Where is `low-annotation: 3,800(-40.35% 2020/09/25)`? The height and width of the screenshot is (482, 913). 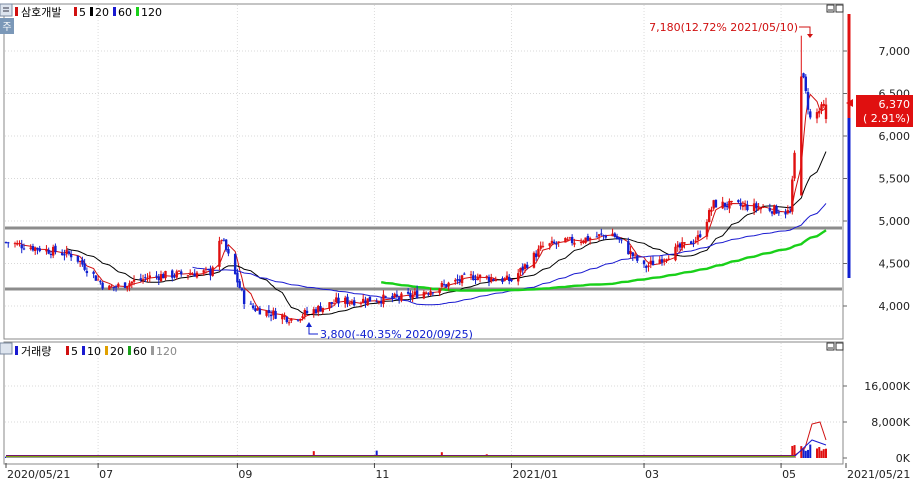 low-annotation: 3,800(-40.35% 2020/09/25) is located at coordinates (396, 334).